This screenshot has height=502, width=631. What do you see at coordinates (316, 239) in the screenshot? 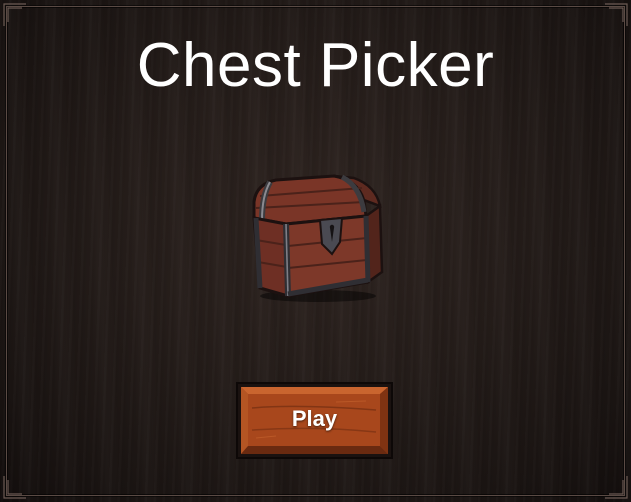
I see `treasure-chest-icon` at bounding box center [316, 239].